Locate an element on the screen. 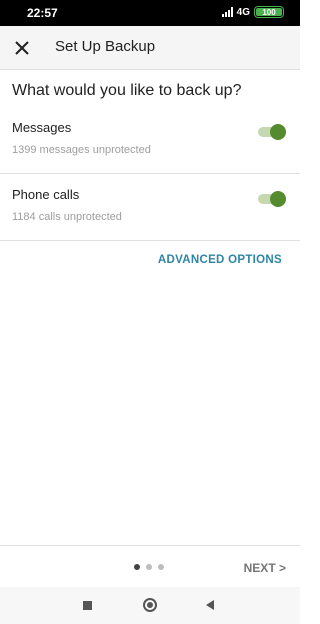 The width and height of the screenshot is (320, 624). recents-icon is located at coordinates (87, 605).